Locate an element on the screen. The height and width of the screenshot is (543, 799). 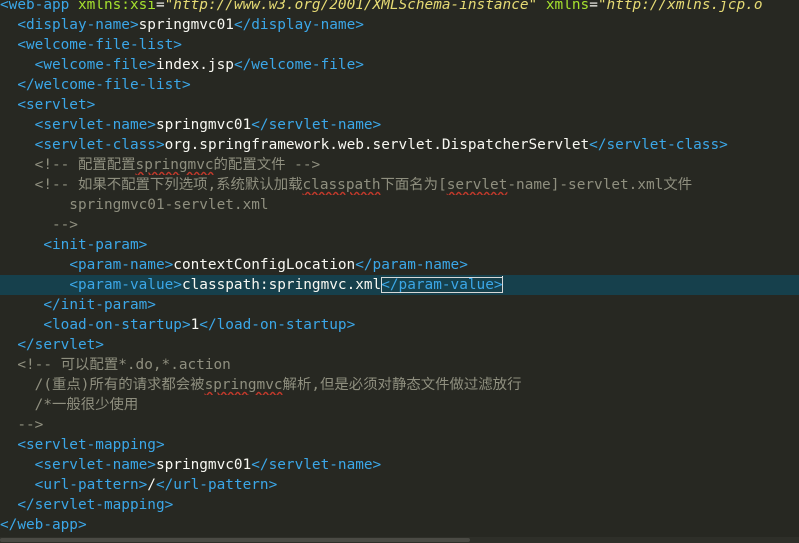
element-text: classpath:springmvc.xml is located at coordinates (281, 285).